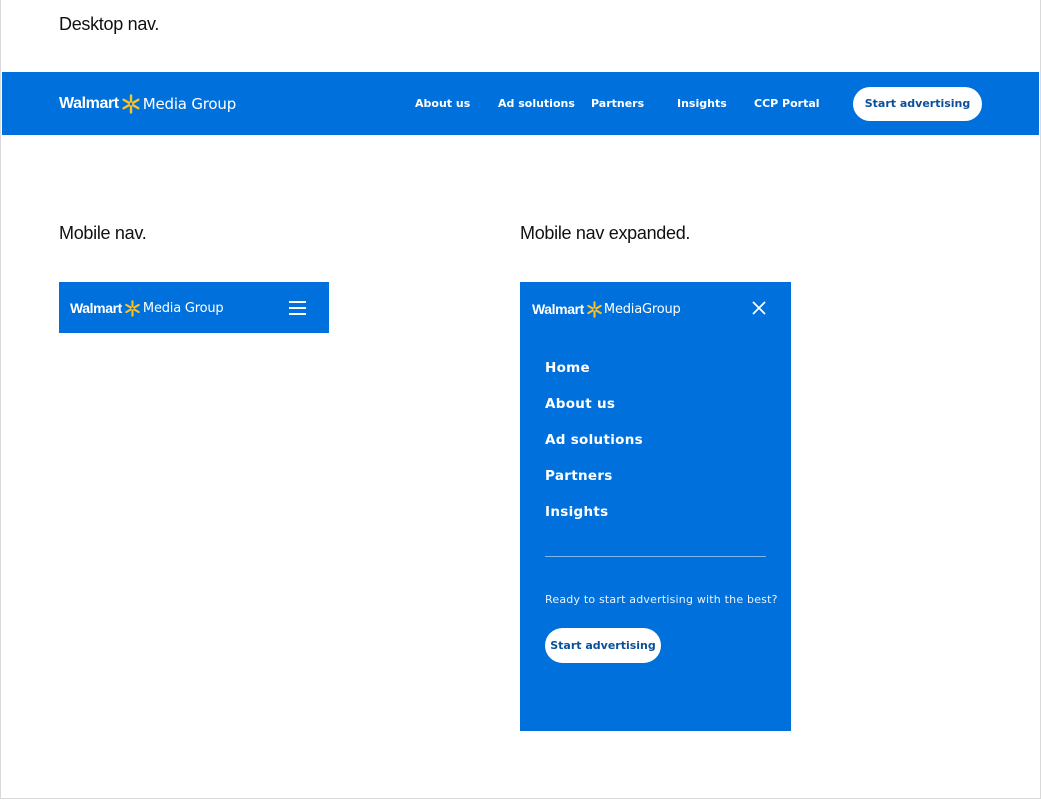 This screenshot has width=1041, height=800. What do you see at coordinates (109, 24) in the screenshot?
I see `desktop-nav-label: Desktop nav.` at bounding box center [109, 24].